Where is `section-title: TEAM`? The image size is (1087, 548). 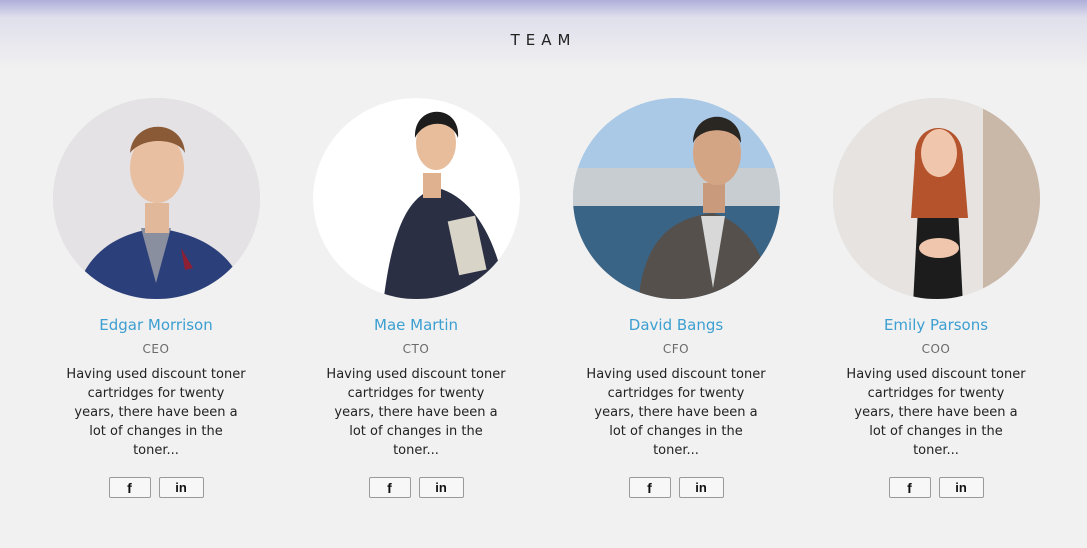 section-title: TEAM is located at coordinates (543, 40).